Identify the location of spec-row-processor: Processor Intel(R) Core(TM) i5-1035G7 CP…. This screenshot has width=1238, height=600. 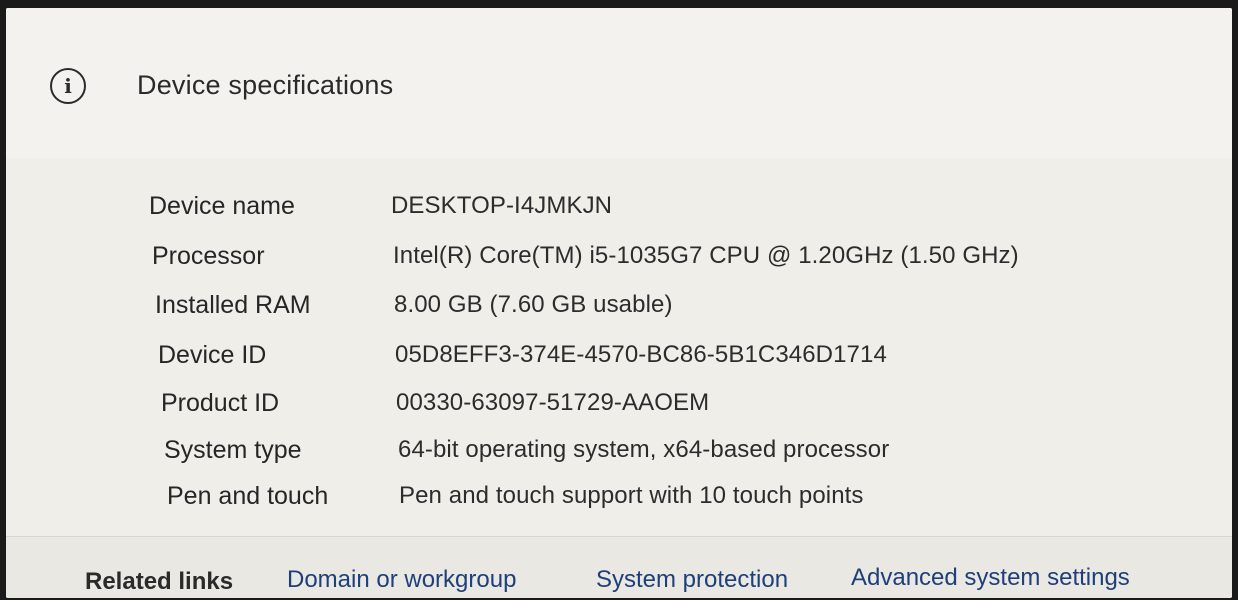
(692, 262).